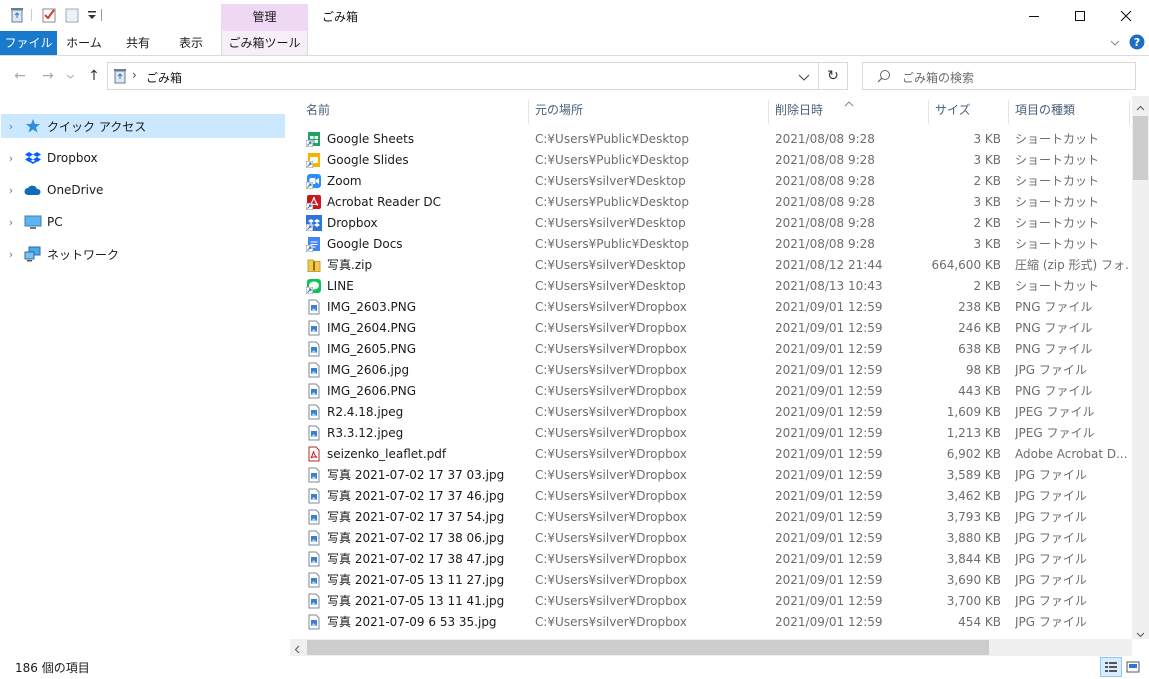  I want to click on help-icon: ?, so click(1137, 43).